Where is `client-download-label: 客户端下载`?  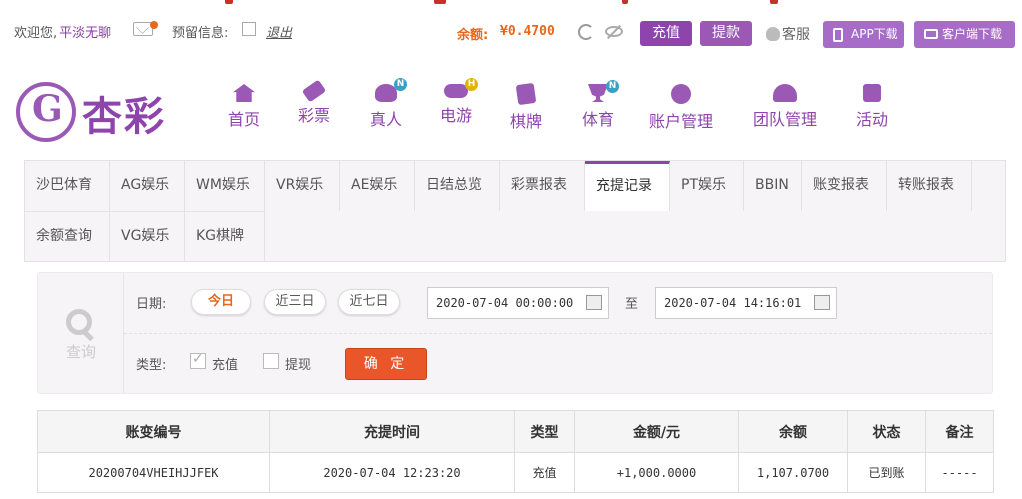
client-download-label: 客户端下载 is located at coordinates (972, 34).